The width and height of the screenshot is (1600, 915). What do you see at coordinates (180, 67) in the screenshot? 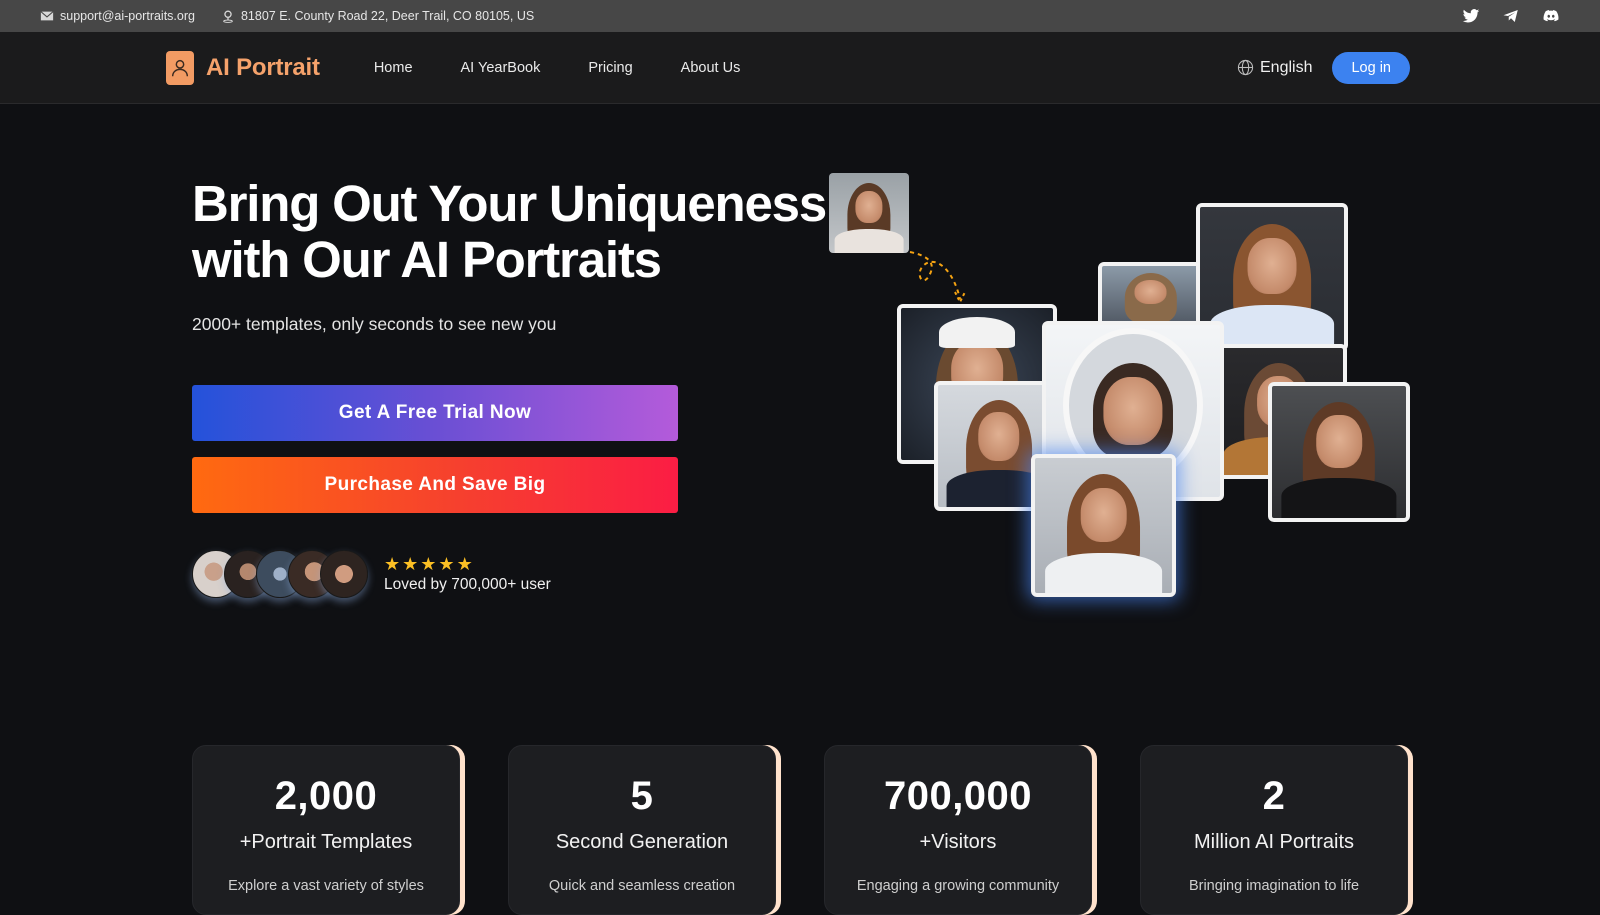
I see `user-portrait-icon` at bounding box center [180, 67].